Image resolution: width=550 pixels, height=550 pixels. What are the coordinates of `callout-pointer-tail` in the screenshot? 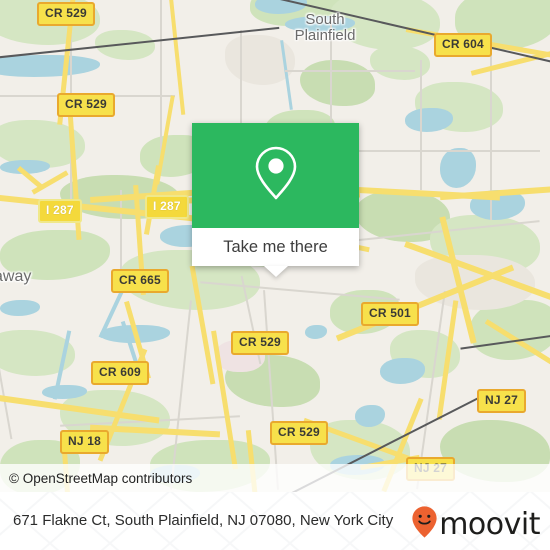 It's located at (275, 271).